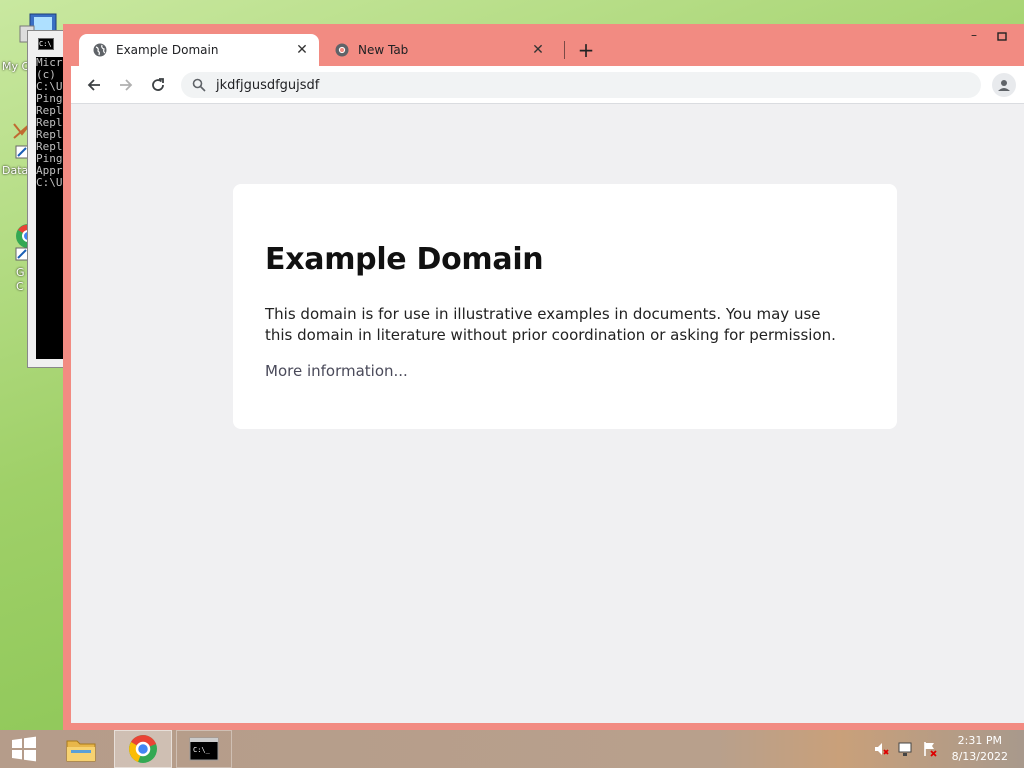  I want to click on address-bar: jkdfjgusdfgujsdf, so click(581, 85).